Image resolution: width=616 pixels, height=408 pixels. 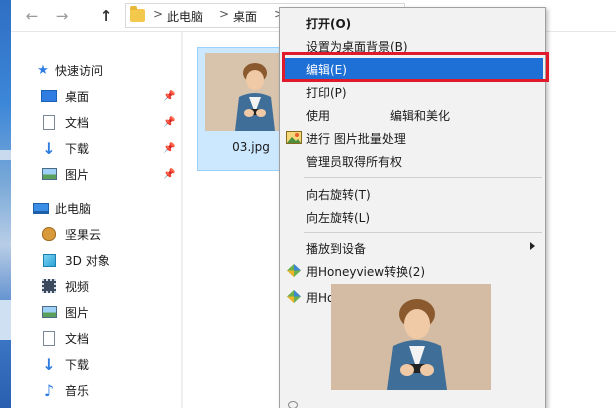 What do you see at coordinates (77, 286) in the screenshot?
I see `sidebar-item-label: 视频` at bounding box center [77, 286].